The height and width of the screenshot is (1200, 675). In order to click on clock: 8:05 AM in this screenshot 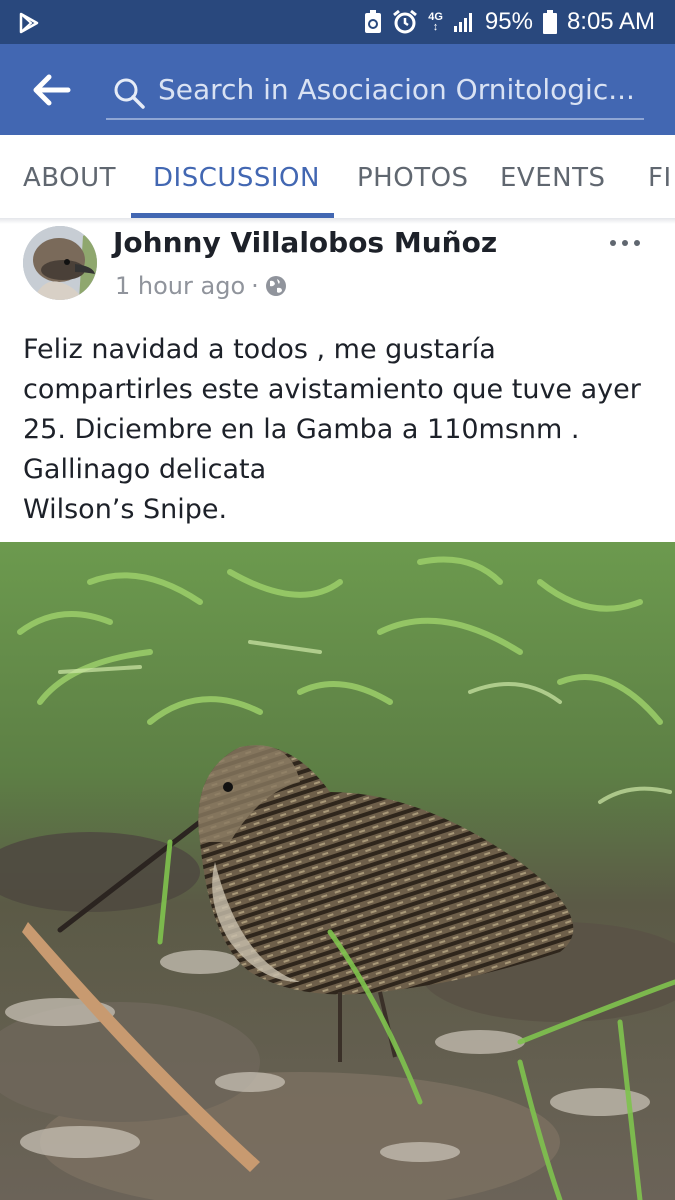, I will do `click(610, 21)`.